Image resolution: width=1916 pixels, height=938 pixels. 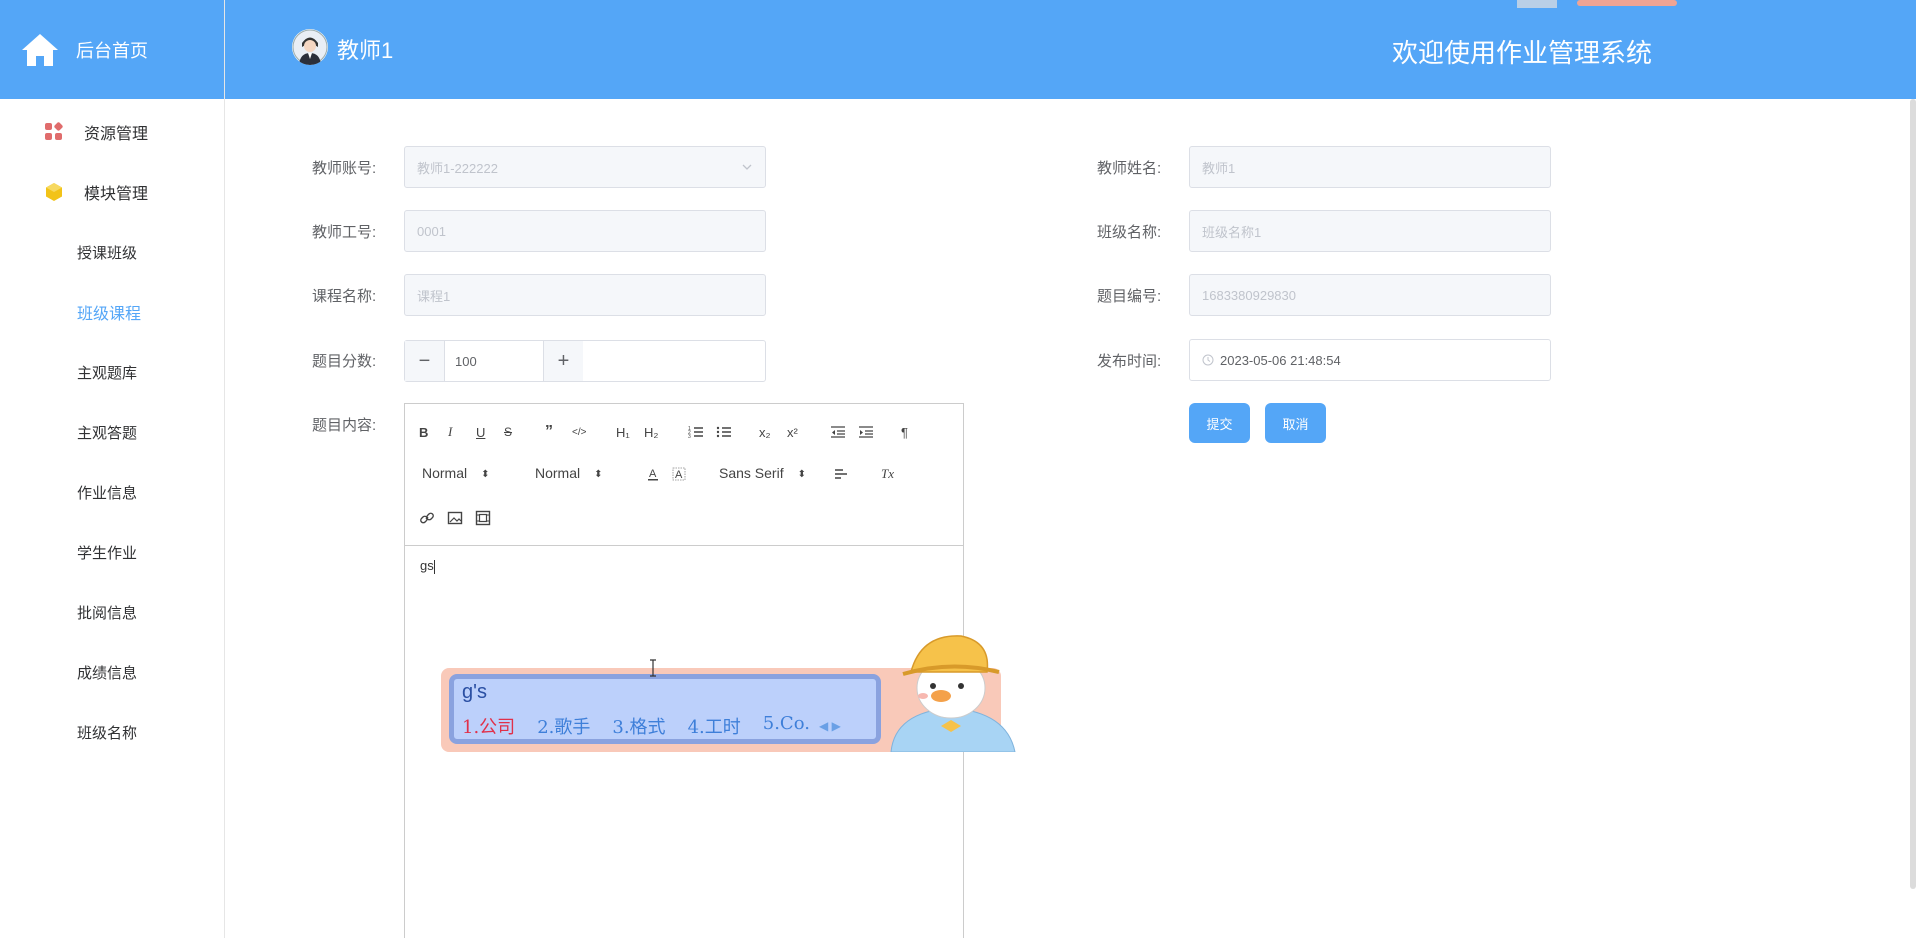 What do you see at coordinates (830, 726) in the screenshot?
I see `ime-page-arrows: ◀ ▶` at bounding box center [830, 726].